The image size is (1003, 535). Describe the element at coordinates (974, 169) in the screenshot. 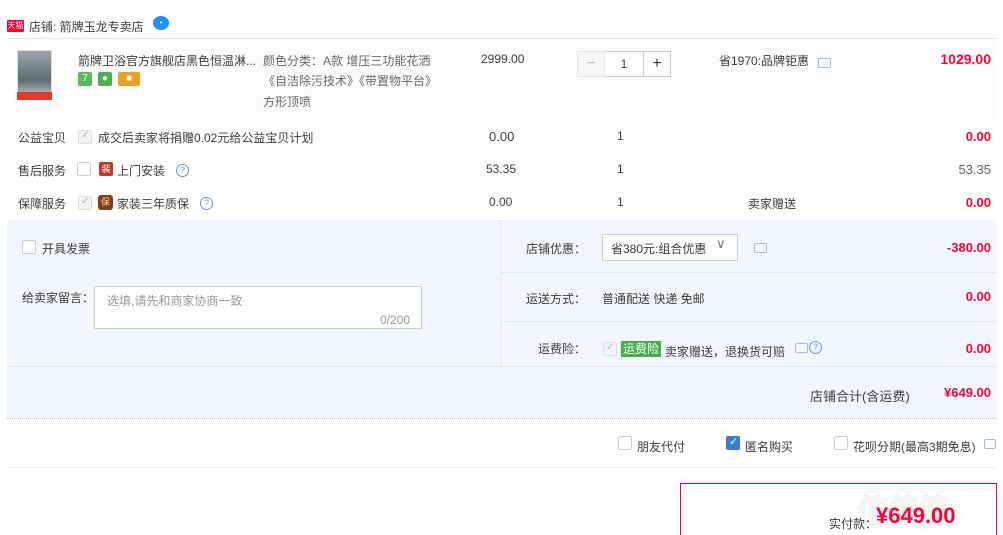

I see `install-total: 53.35` at that location.